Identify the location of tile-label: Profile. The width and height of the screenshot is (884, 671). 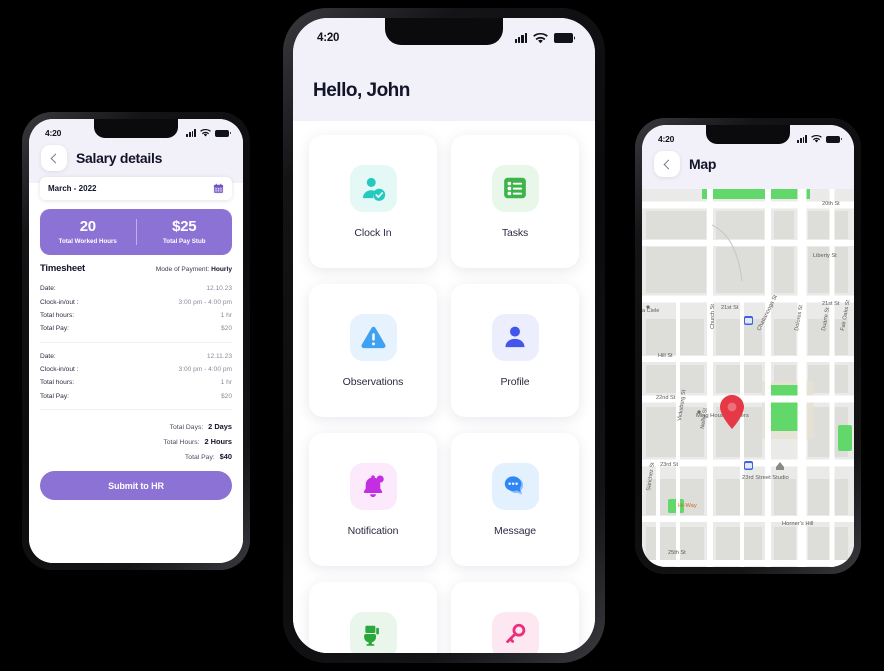
(515, 381).